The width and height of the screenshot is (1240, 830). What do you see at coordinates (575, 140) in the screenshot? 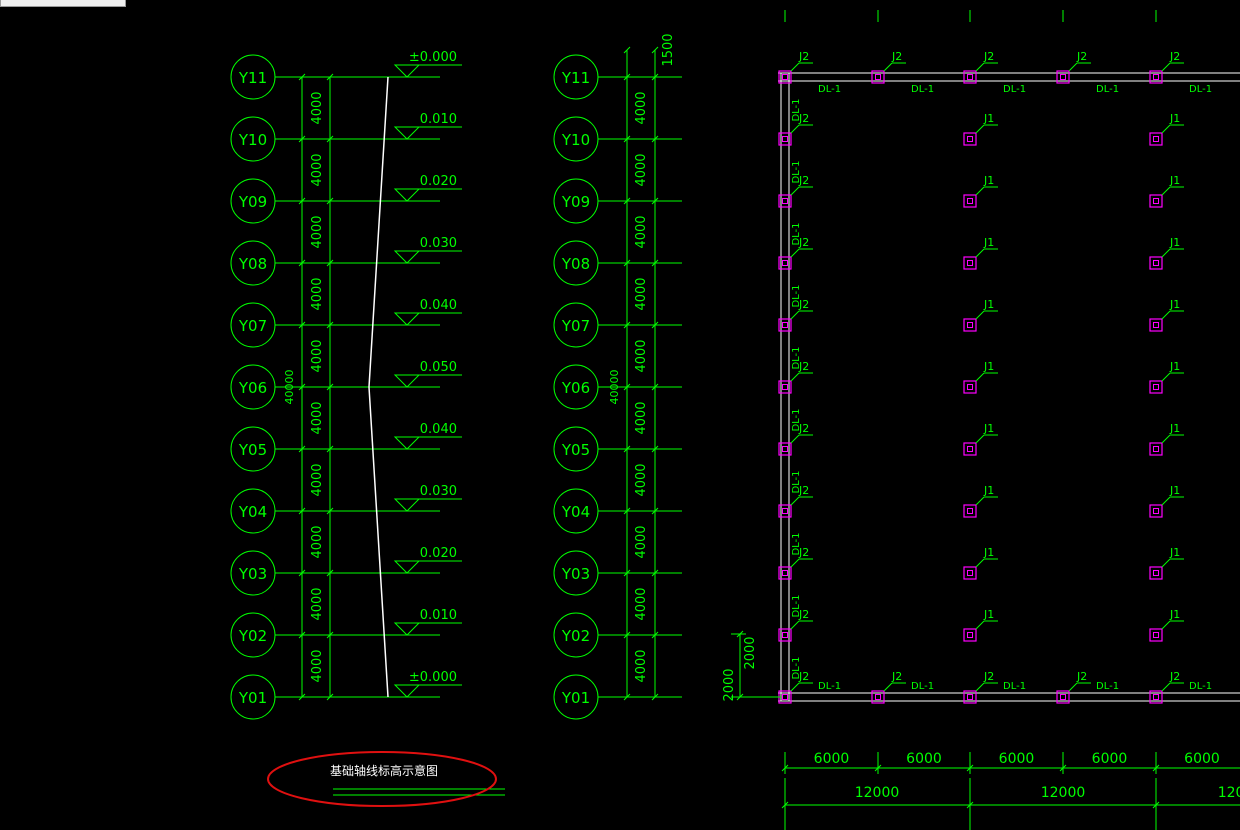
I see `axis-label: Y10` at bounding box center [575, 140].